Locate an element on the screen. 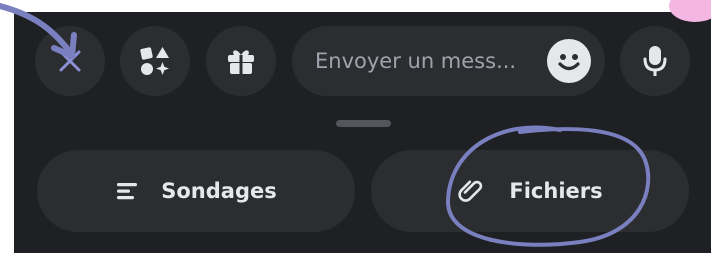  gift-button is located at coordinates (241, 61).